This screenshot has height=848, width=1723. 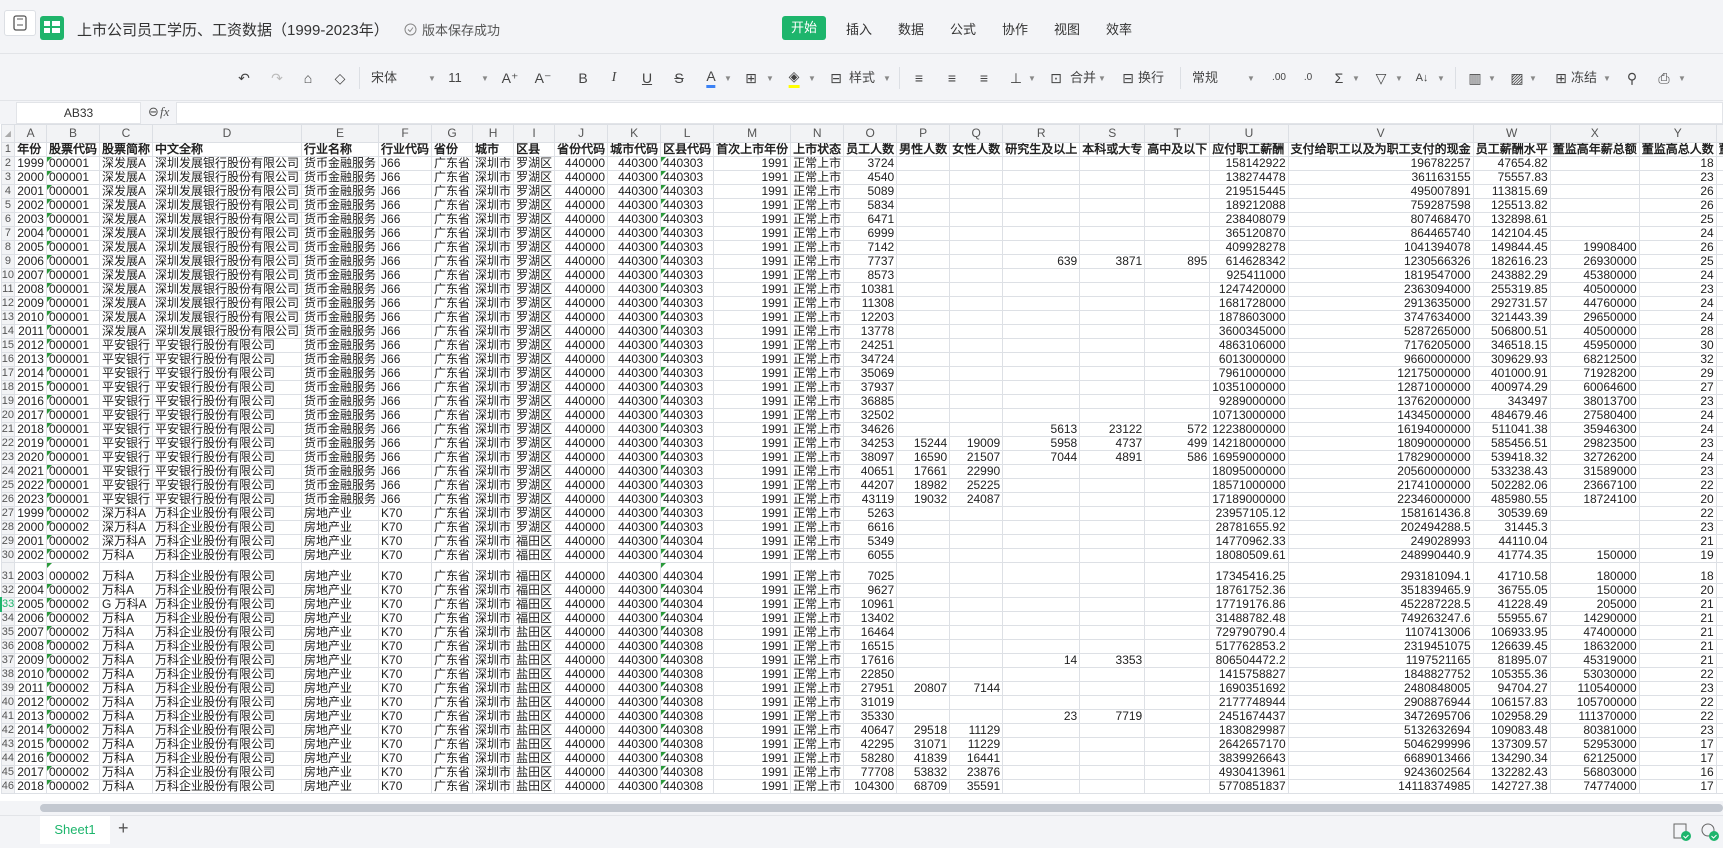 What do you see at coordinates (1677, 786) in the screenshot?
I see `cell: 17` at bounding box center [1677, 786].